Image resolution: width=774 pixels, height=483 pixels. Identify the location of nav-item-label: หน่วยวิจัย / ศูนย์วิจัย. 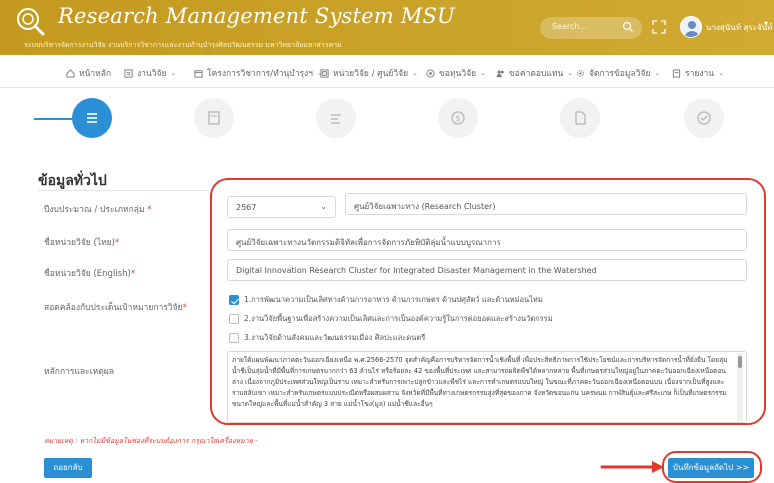
(371, 74).